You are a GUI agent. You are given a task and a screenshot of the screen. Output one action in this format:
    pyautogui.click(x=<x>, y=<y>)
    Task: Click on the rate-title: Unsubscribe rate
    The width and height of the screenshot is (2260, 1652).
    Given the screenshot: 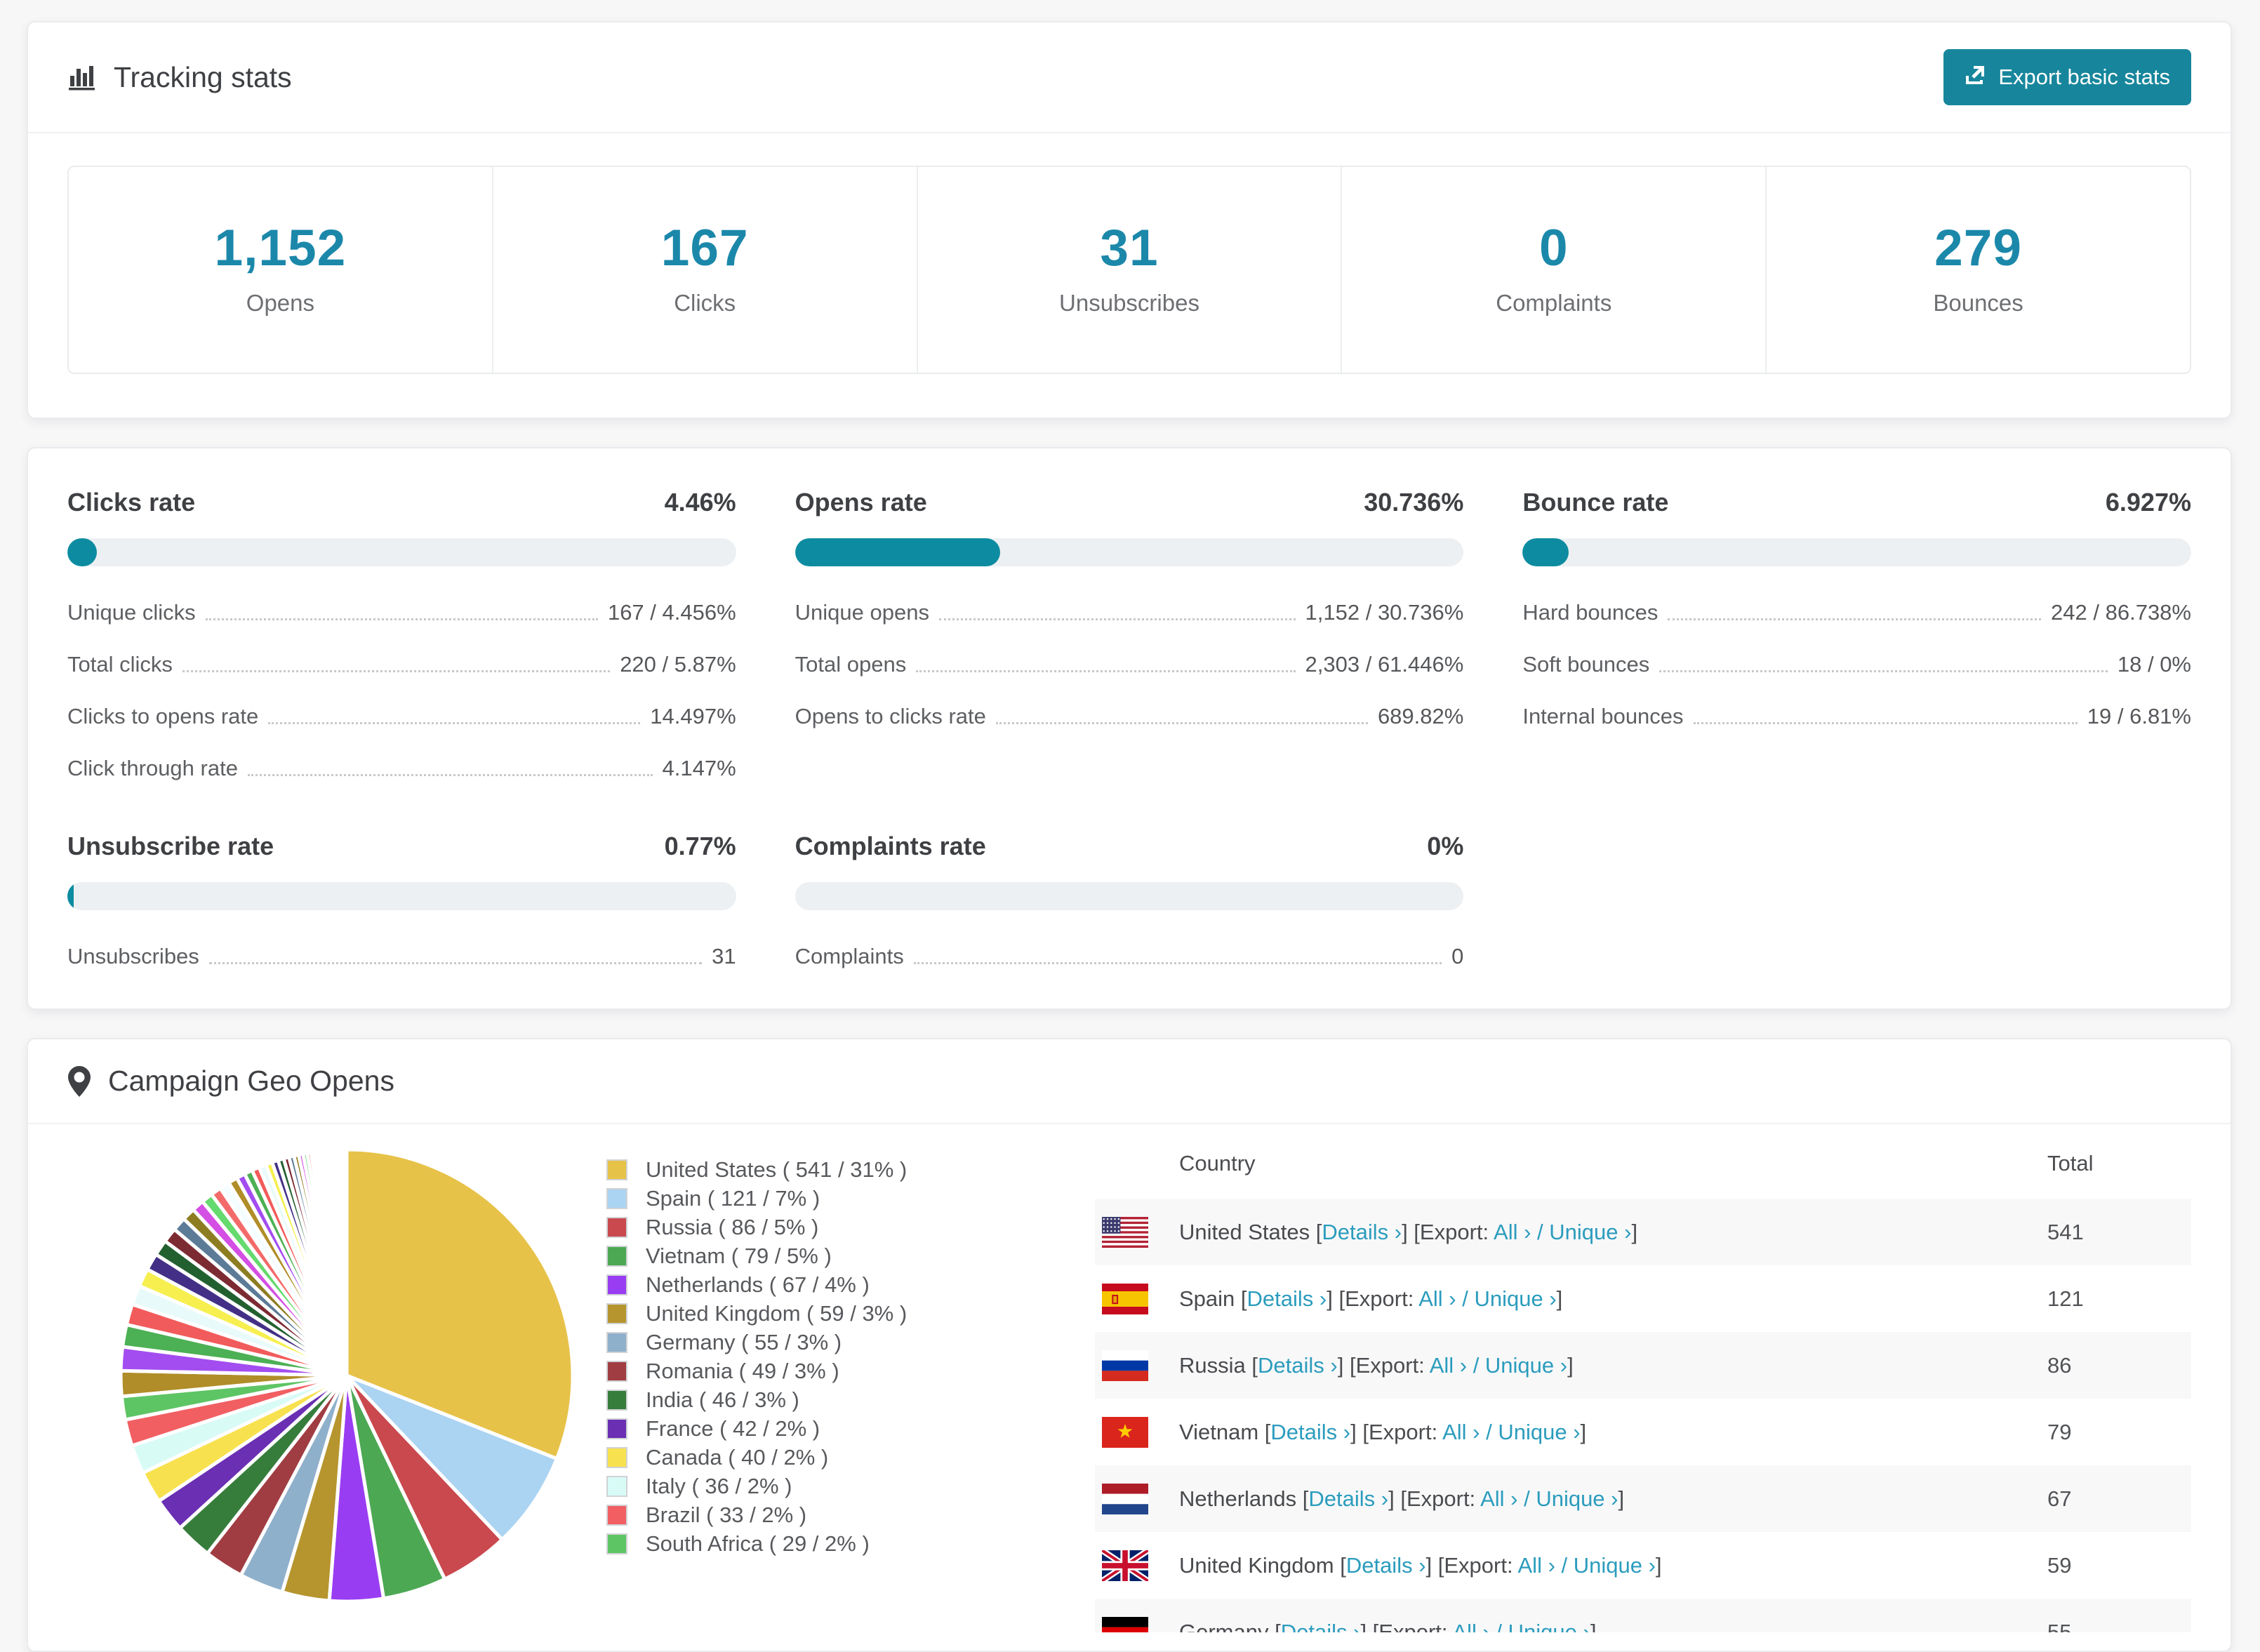 What is the action you would take?
    pyautogui.click(x=170, y=846)
    